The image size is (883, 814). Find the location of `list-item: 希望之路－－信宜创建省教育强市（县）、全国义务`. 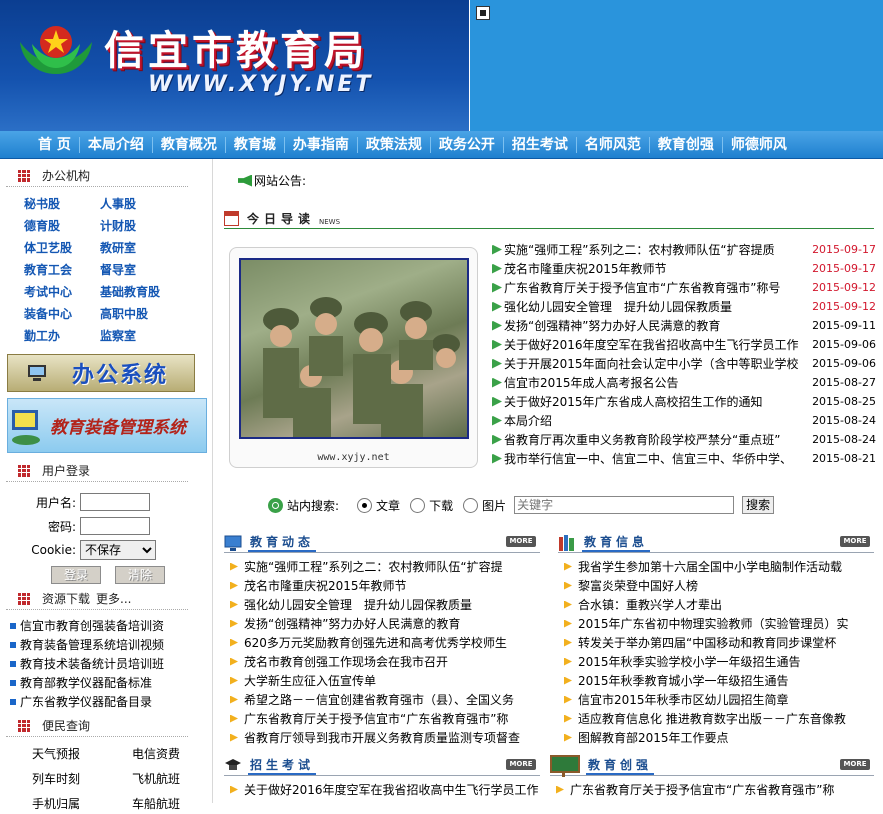

list-item: 希望之路－－信宜创建省教育强市（县）、全国义务 is located at coordinates (382, 699).